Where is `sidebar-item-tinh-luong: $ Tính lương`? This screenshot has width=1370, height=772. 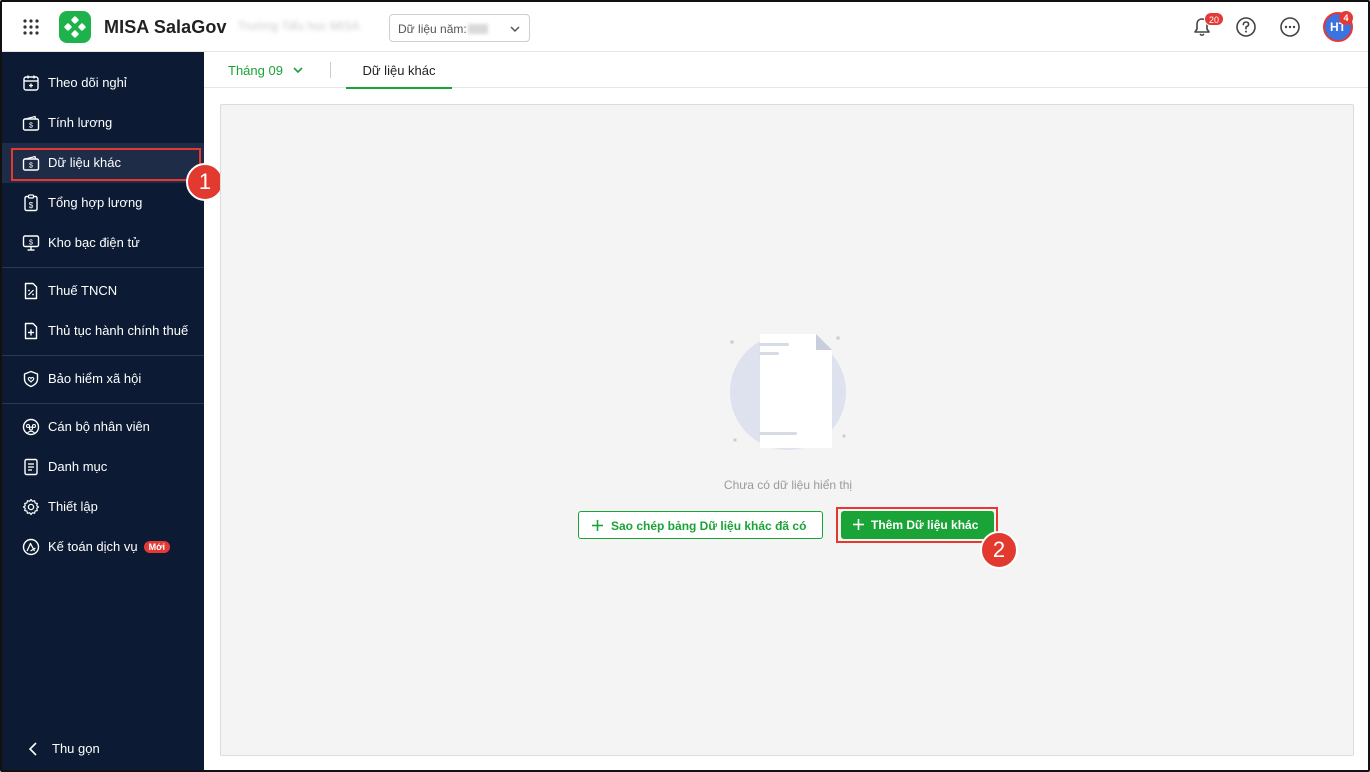
sidebar-item-tinh-luong: $ Tính lương is located at coordinates (103, 123).